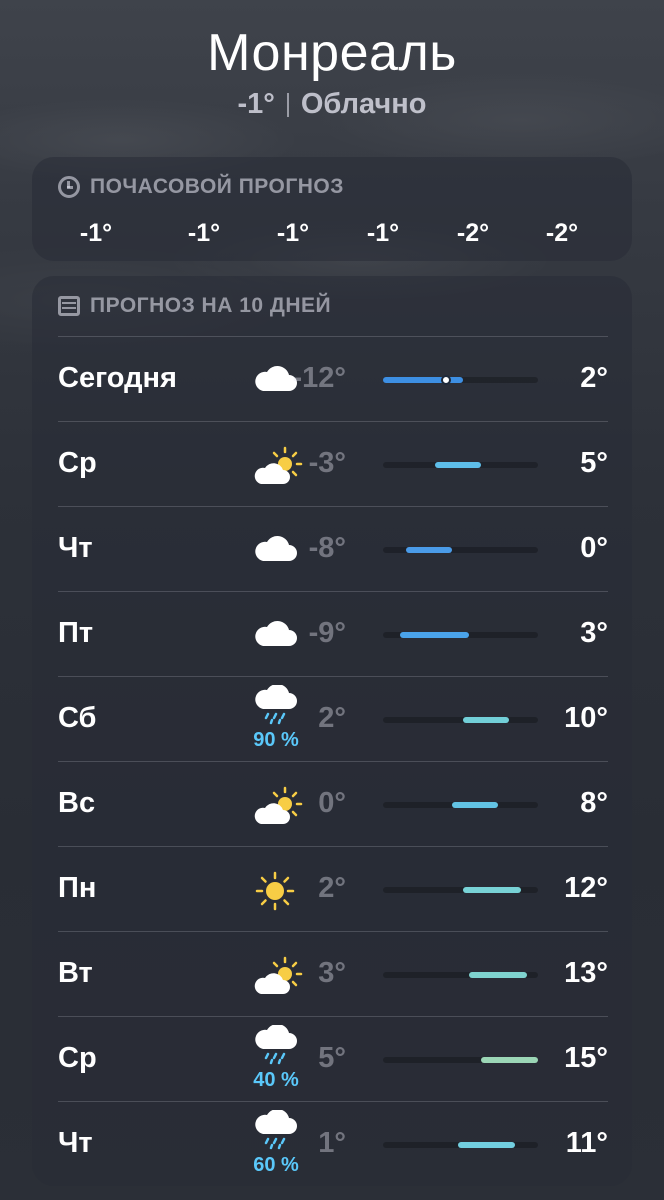 This screenshot has width=664, height=1200. I want to click on low-temperature: 5°, so click(332, 1058).